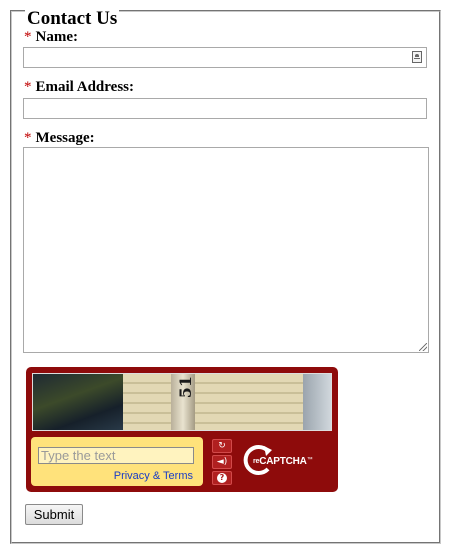  I want to click on refresh-button: ↻, so click(222, 446).